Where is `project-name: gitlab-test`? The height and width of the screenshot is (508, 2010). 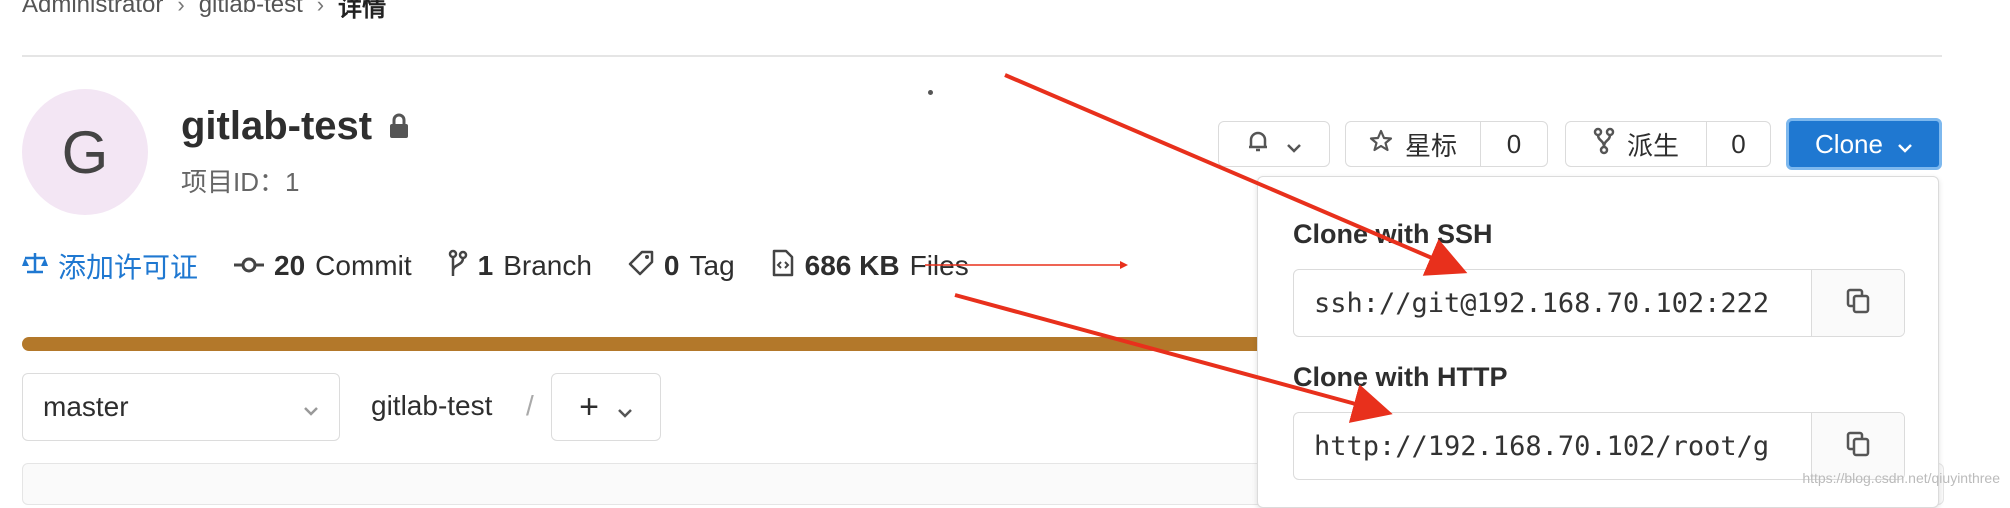 project-name: gitlab-test is located at coordinates (277, 126).